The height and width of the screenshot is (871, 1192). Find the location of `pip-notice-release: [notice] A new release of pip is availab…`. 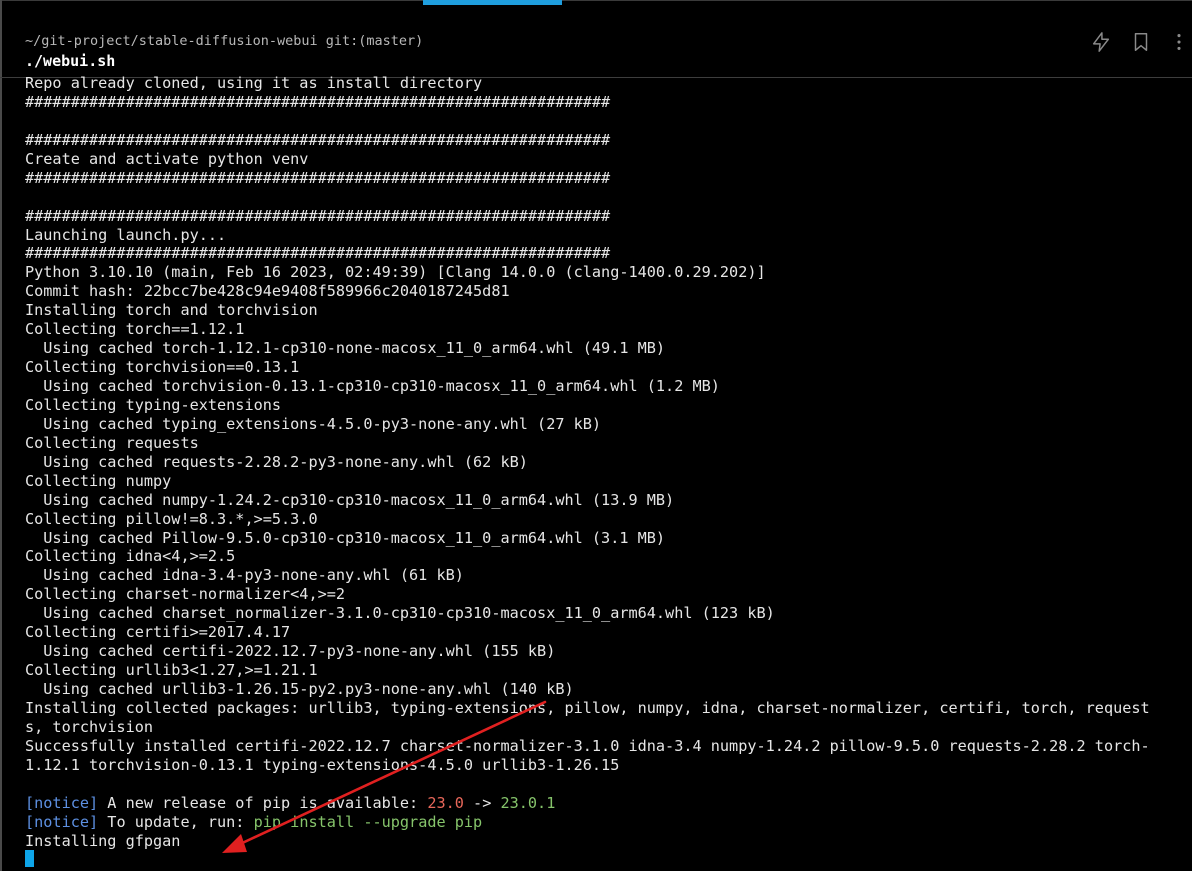

pip-notice-release: [notice] A new release of pip is availab… is located at coordinates (606, 803).